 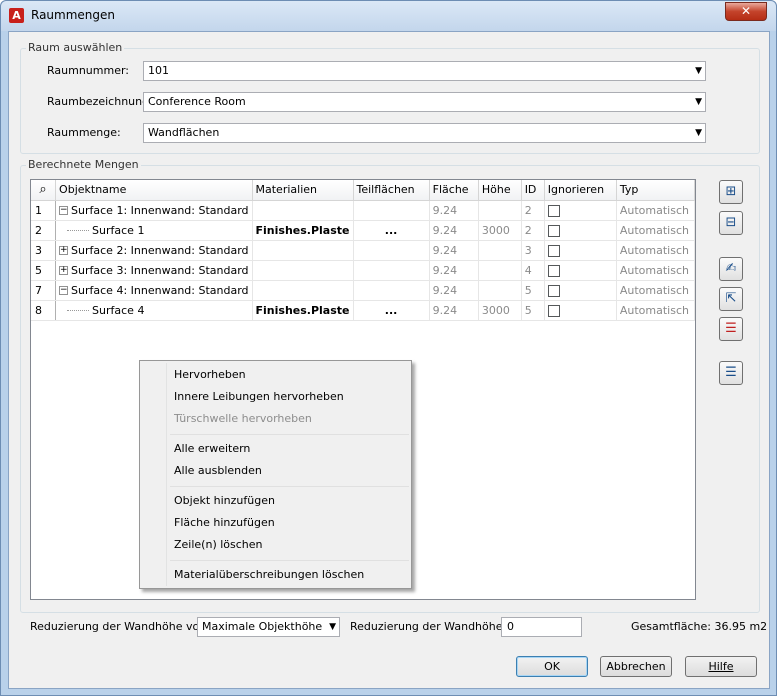 What do you see at coordinates (218, 544) in the screenshot?
I see `menu-item-delete-rows: Zeile(n) löschen` at bounding box center [218, 544].